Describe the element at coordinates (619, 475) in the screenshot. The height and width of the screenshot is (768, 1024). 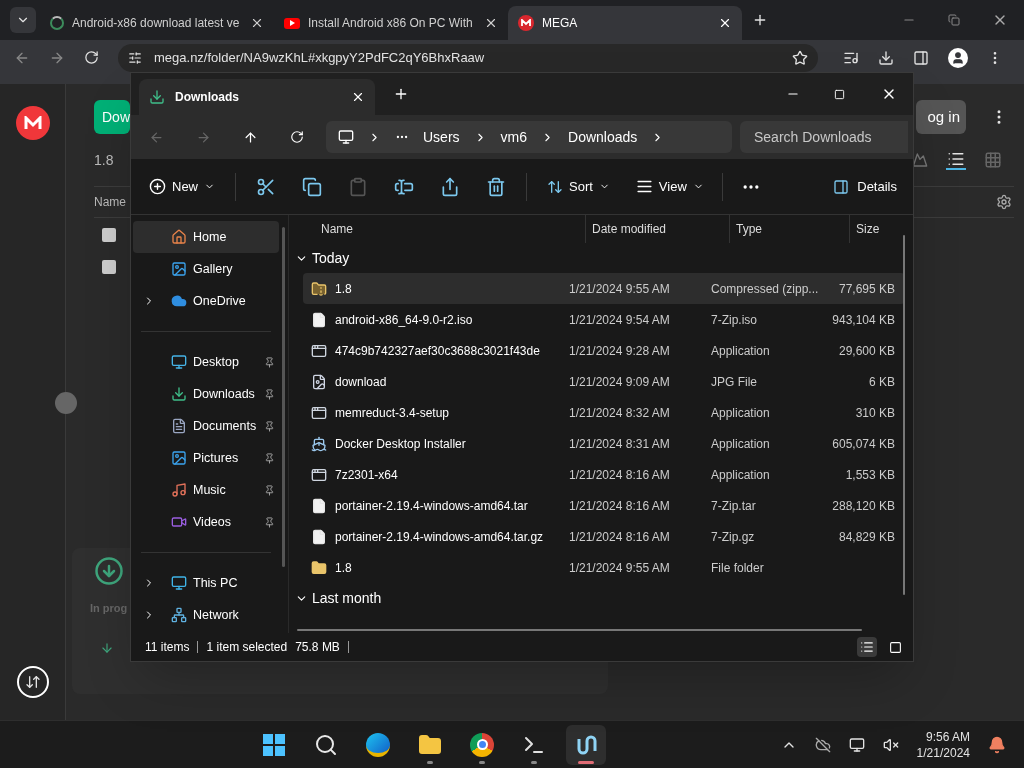
I see `date-cell-text: 1/21/2024 8:16 AM` at that location.